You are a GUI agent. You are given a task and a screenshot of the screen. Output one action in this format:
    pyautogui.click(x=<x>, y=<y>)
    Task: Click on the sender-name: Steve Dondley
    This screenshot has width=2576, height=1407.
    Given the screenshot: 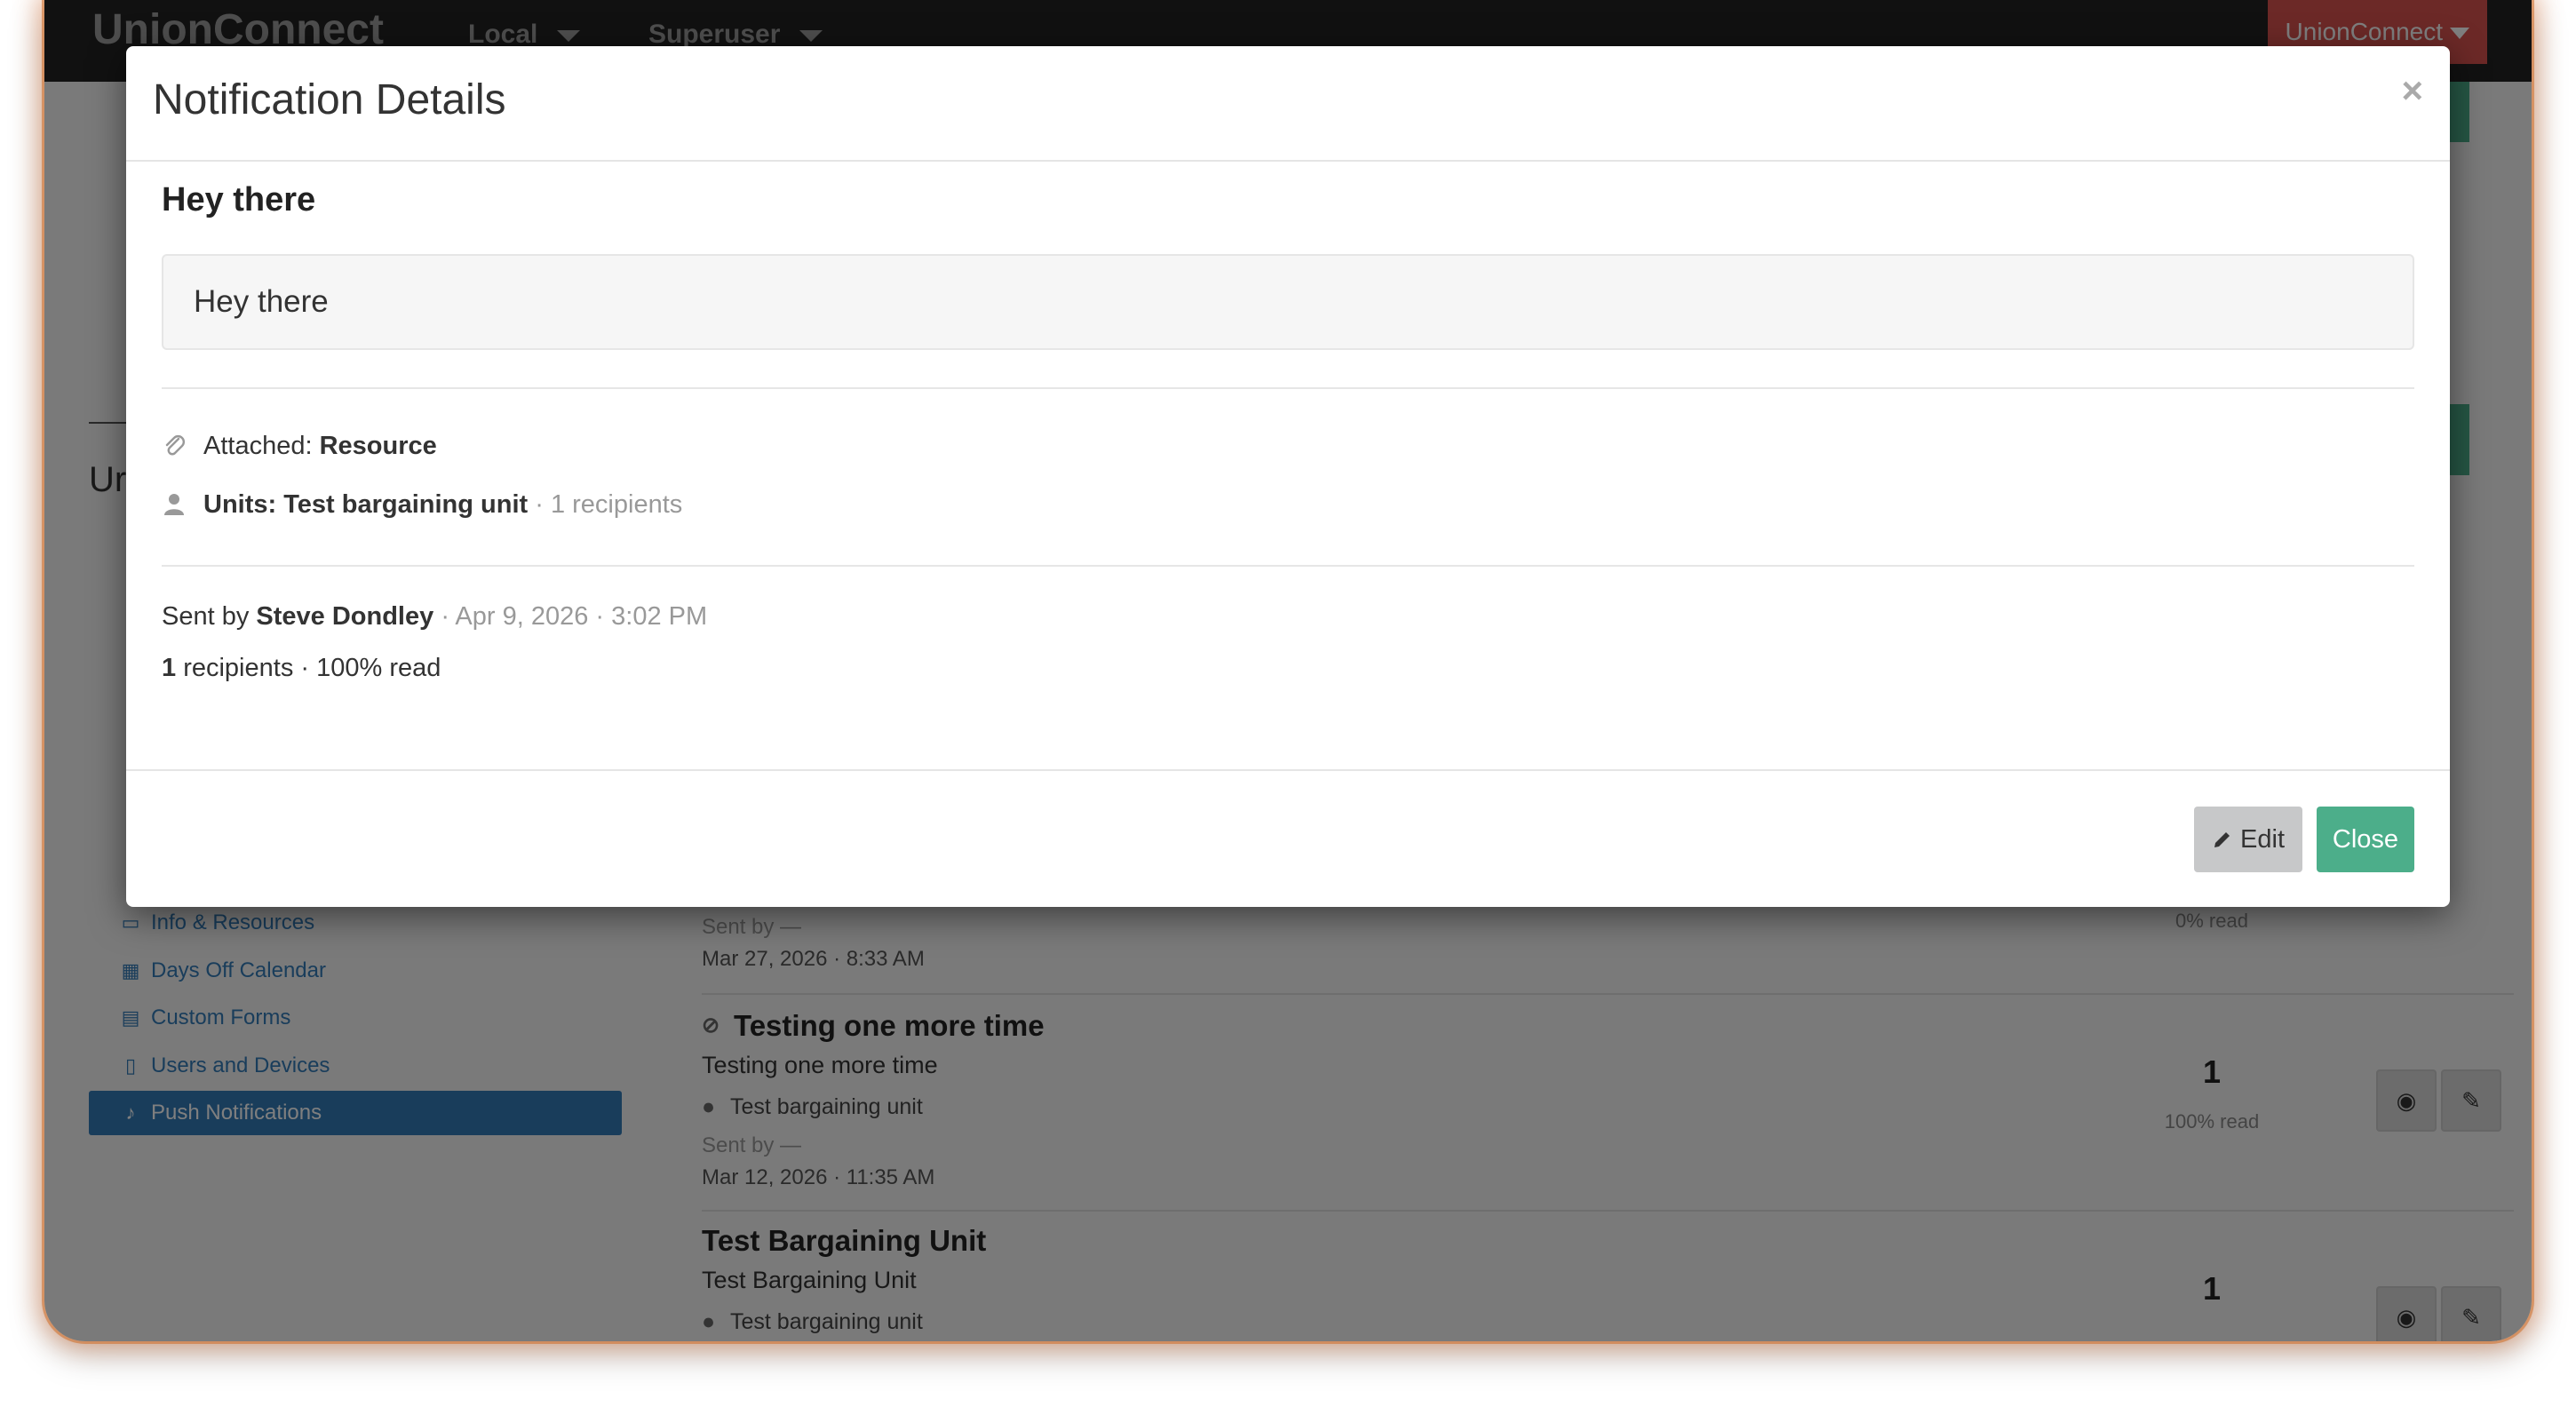 What is the action you would take?
    pyautogui.click(x=345, y=616)
    